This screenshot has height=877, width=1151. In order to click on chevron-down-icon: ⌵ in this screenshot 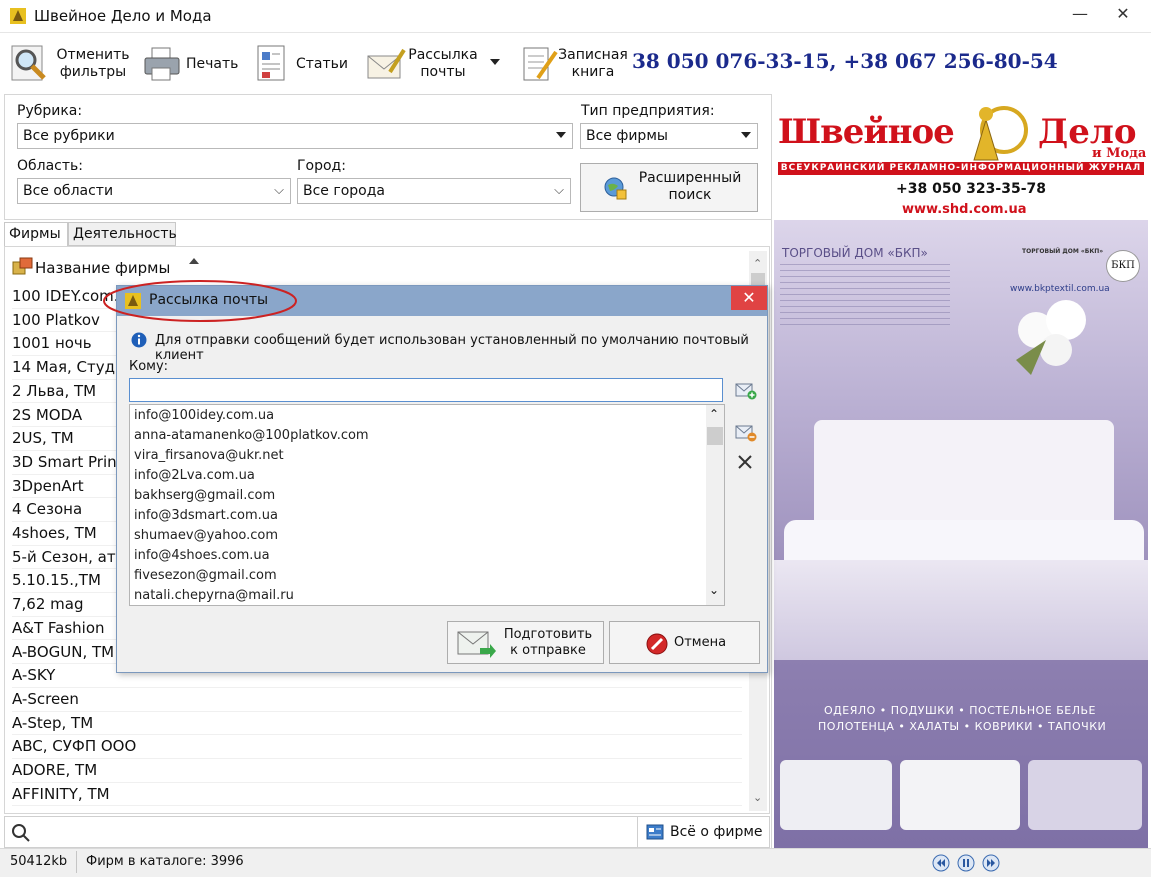, I will do `click(279, 190)`.